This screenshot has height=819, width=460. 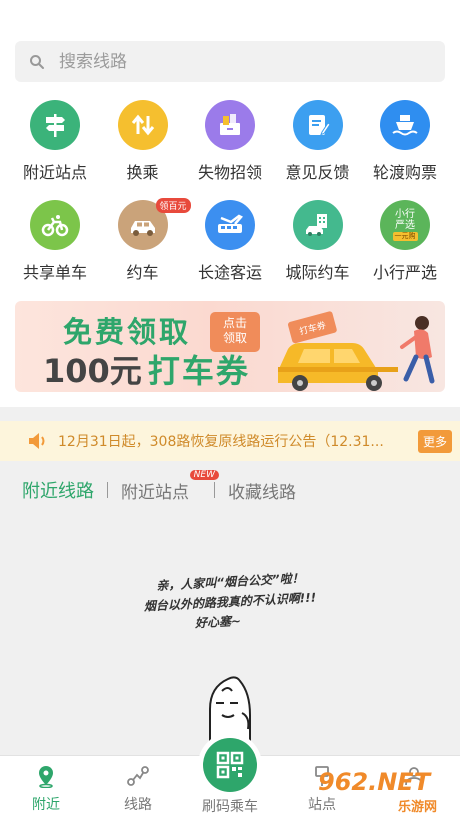 What do you see at coordinates (138, 787) in the screenshot?
I see `nav-routes: 线路` at bounding box center [138, 787].